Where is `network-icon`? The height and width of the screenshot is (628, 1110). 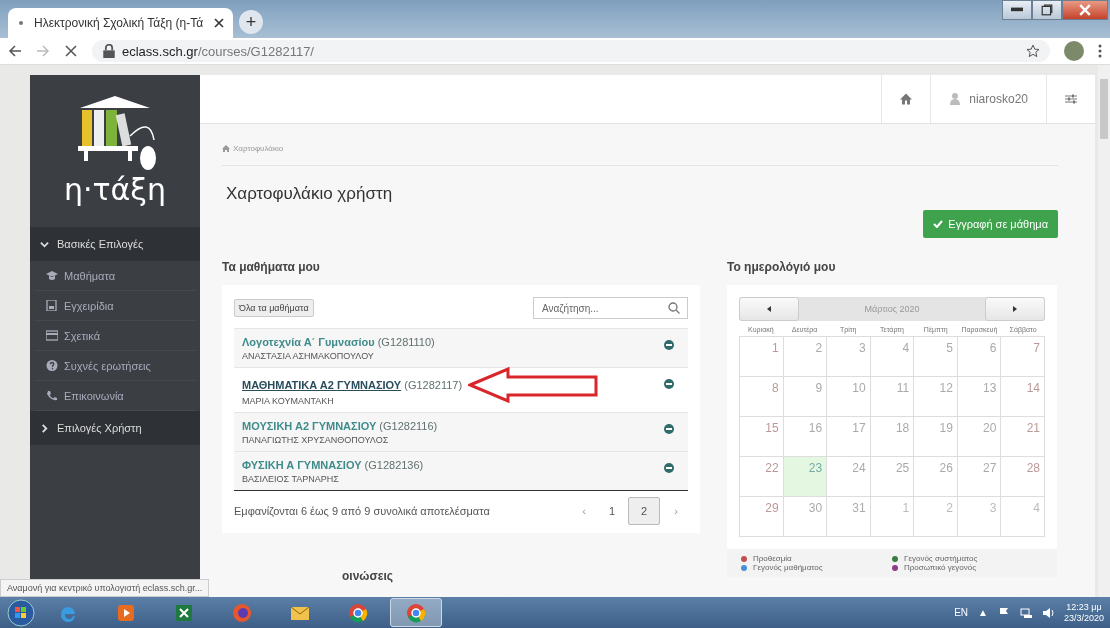
network-icon is located at coordinates (1025, 612).